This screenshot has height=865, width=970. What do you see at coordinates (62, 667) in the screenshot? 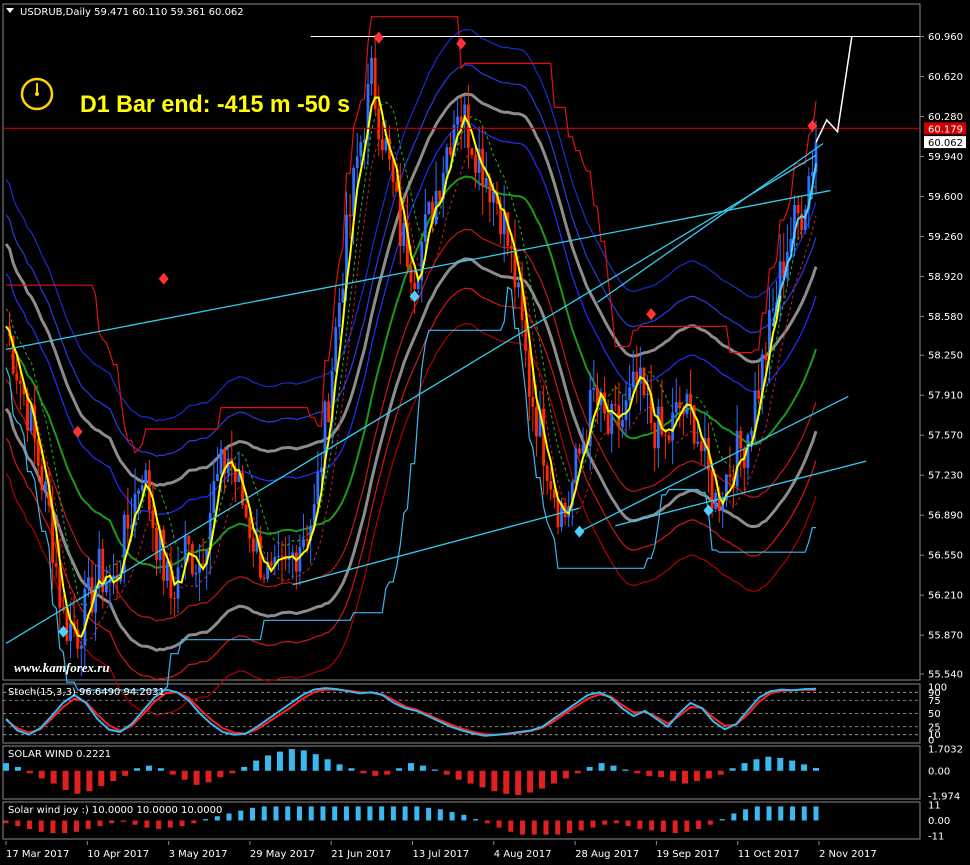
I see `watermark: www.kamforex.ru` at bounding box center [62, 667].